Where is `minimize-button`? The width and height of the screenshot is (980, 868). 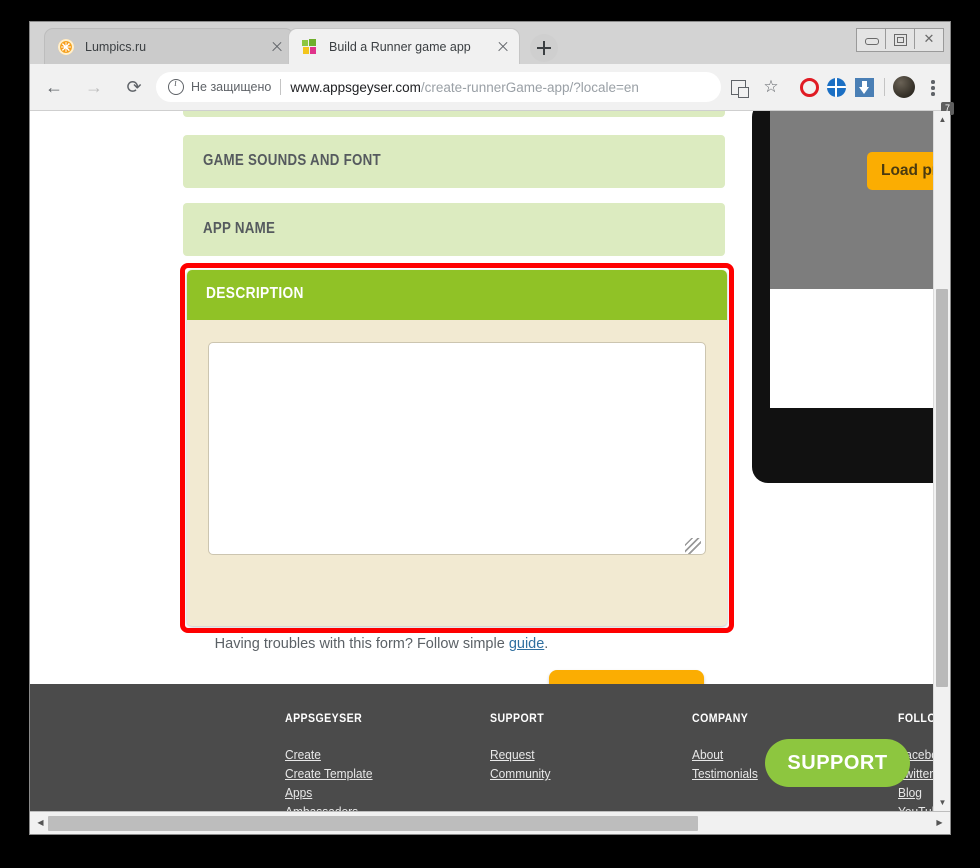 minimize-button is located at coordinates (871, 39).